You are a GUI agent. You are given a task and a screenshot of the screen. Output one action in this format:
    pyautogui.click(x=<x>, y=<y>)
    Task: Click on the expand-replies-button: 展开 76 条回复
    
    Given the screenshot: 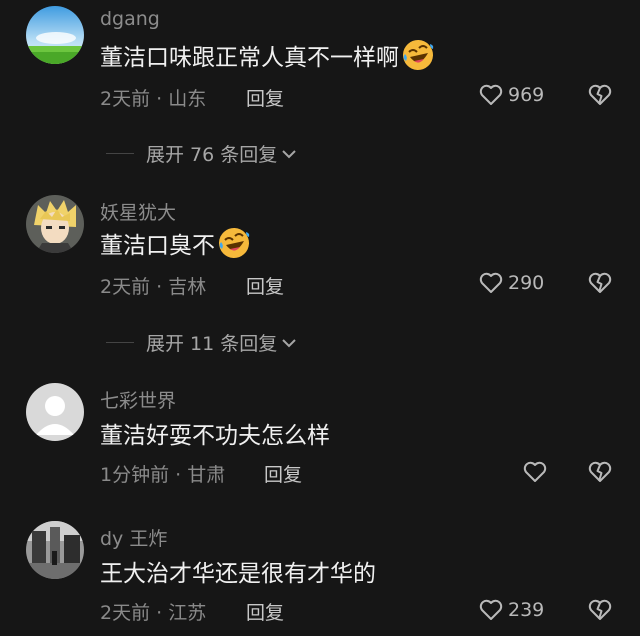 What is the action you would take?
    pyautogui.click(x=201, y=153)
    